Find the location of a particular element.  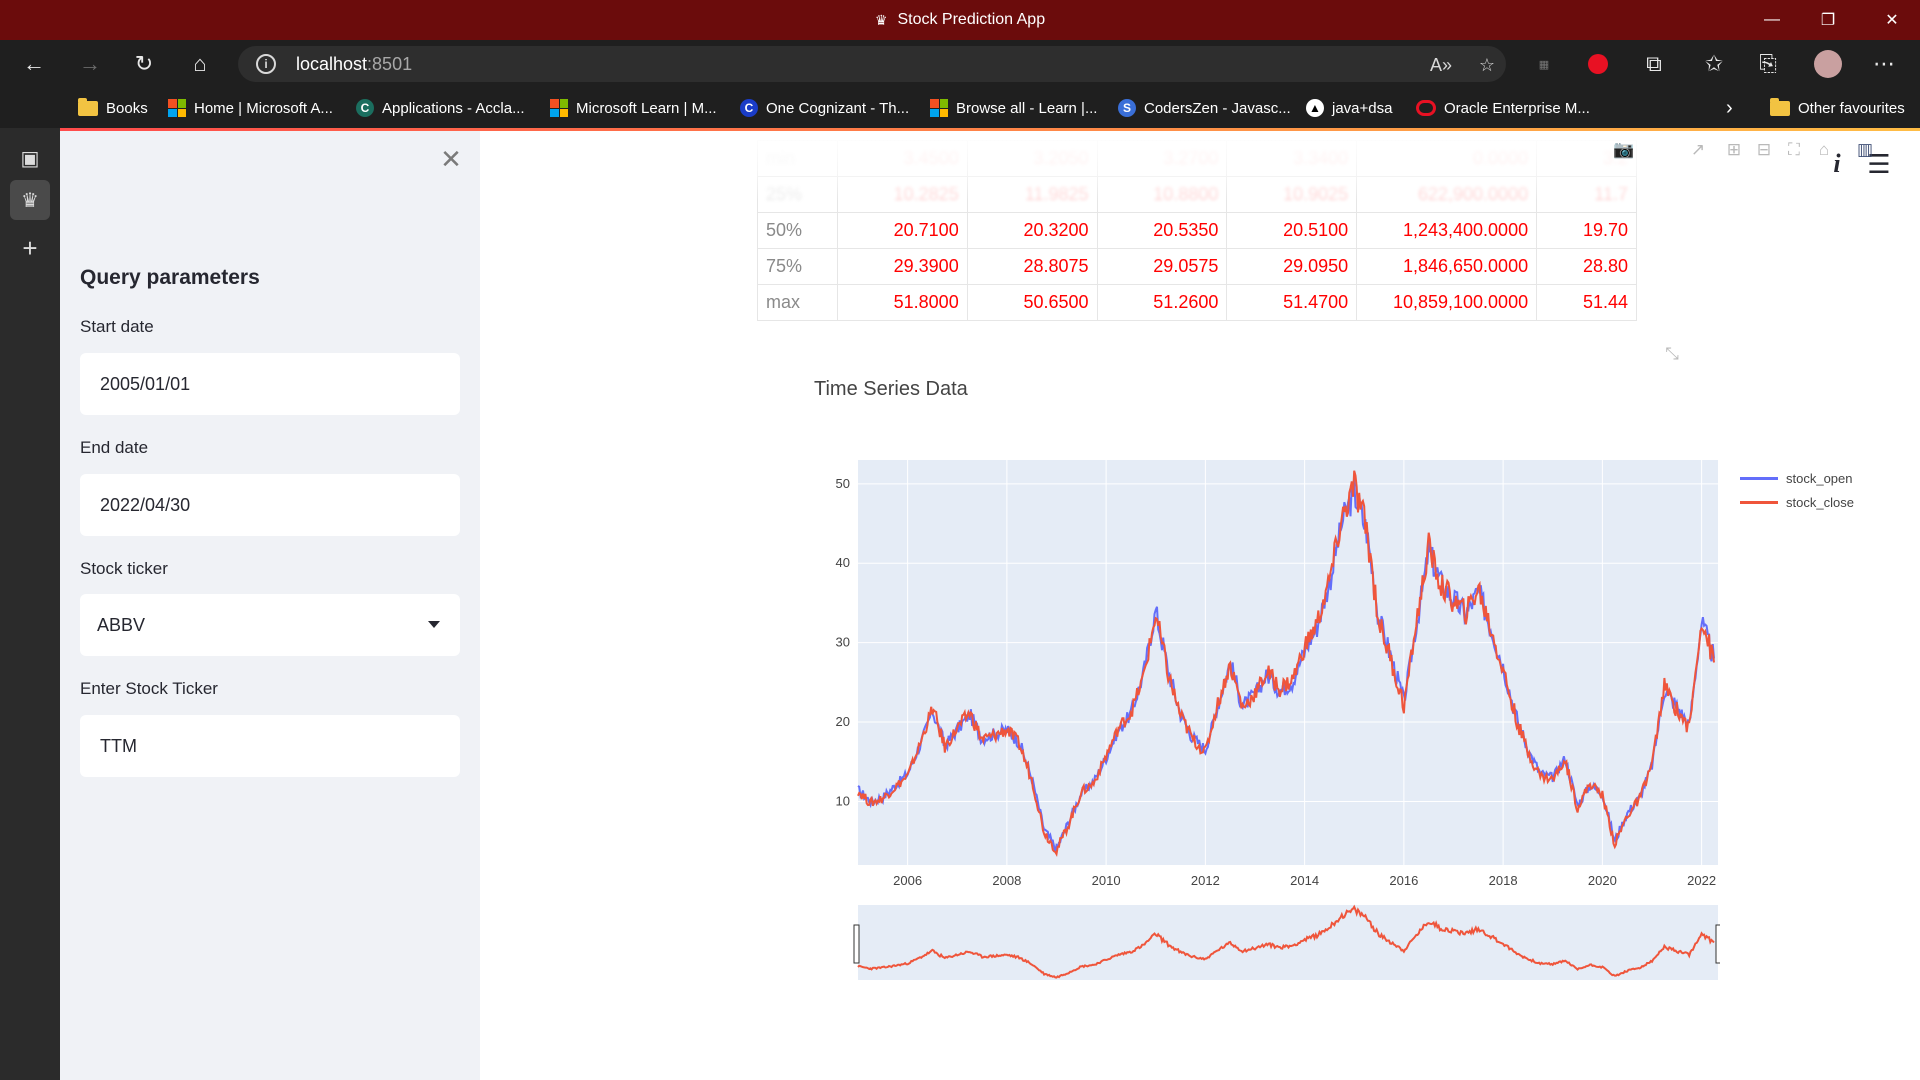

stock-ticker-value: ABBV is located at coordinates (121, 624).